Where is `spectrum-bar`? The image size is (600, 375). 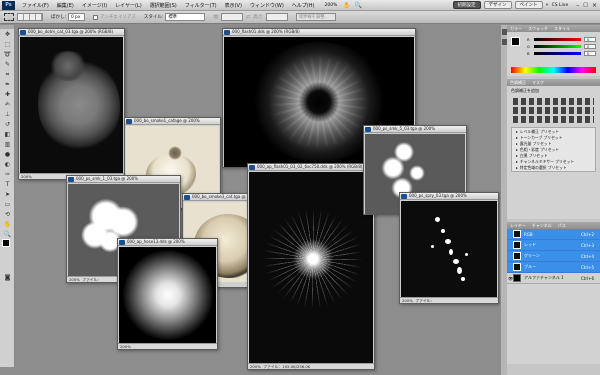 spectrum-bar is located at coordinates (553, 70).